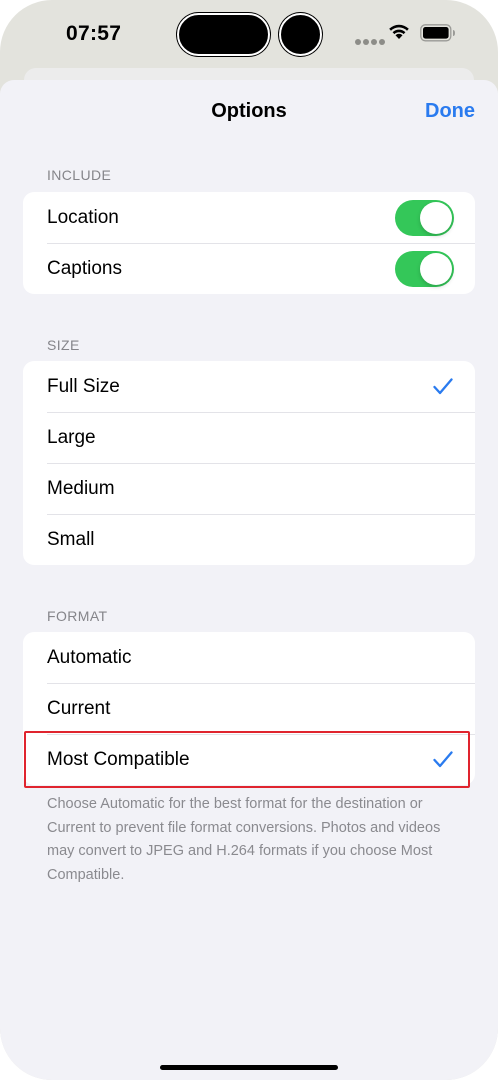 The height and width of the screenshot is (1080, 498). Describe the element at coordinates (83, 386) in the screenshot. I see `row-label: Full Size` at that location.